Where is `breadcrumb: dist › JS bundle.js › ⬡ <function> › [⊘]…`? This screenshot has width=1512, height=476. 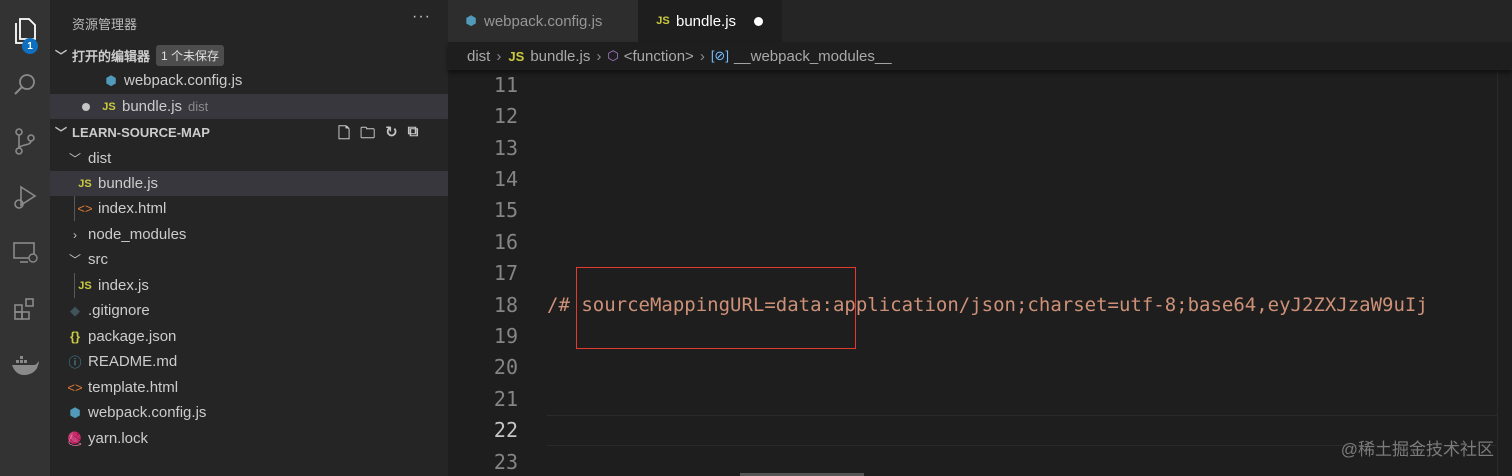
breadcrumb: dist › JS bundle.js › ⬡ <function> › [⊘]… is located at coordinates (980, 56).